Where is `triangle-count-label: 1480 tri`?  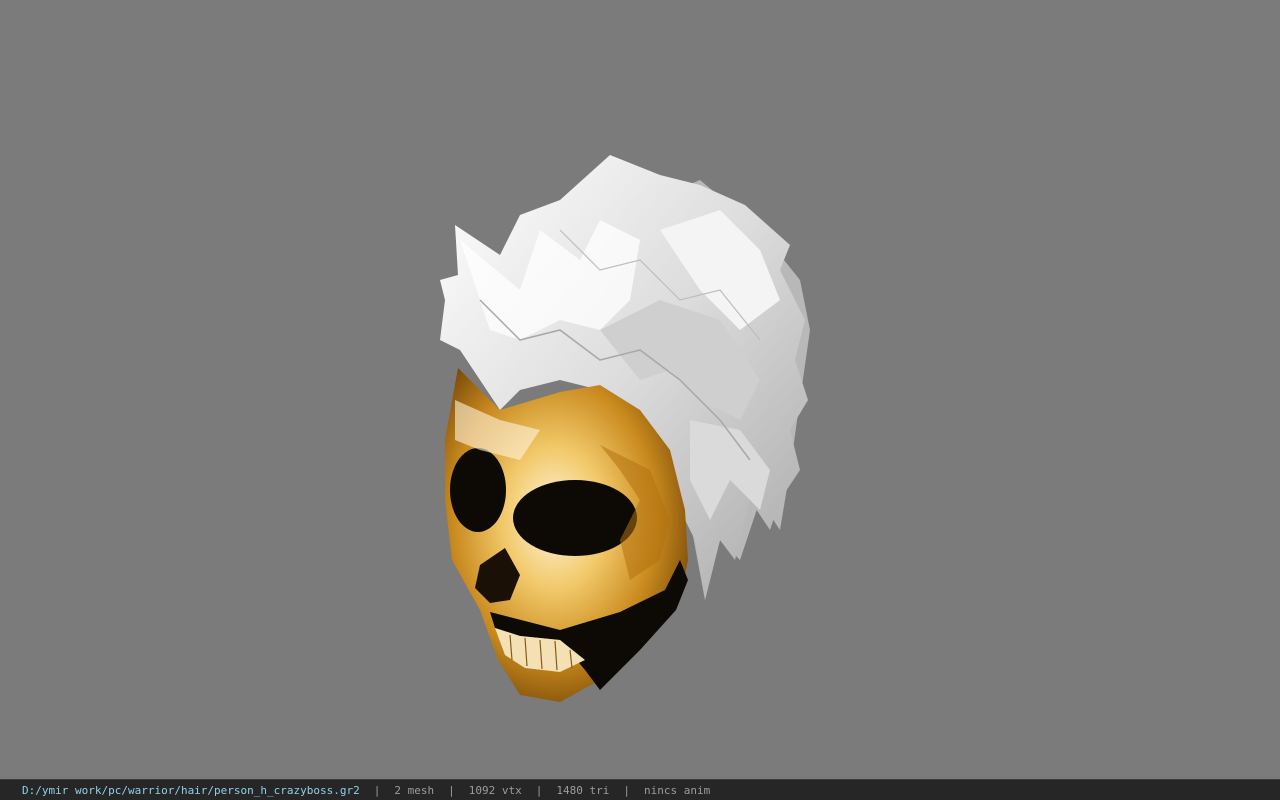
triangle-count-label: 1480 tri is located at coordinates (583, 790).